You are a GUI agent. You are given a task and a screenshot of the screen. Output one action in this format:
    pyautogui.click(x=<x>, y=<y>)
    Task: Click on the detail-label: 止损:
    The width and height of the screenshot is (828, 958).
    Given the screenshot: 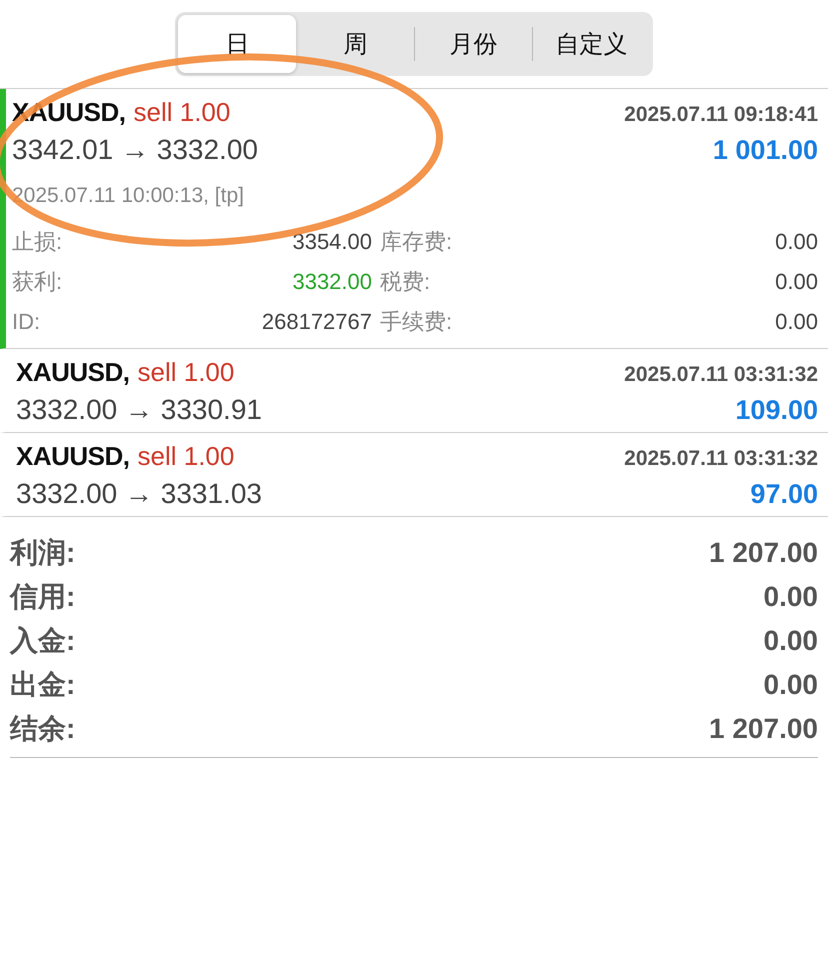 What is the action you would take?
    pyautogui.click(x=38, y=242)
    